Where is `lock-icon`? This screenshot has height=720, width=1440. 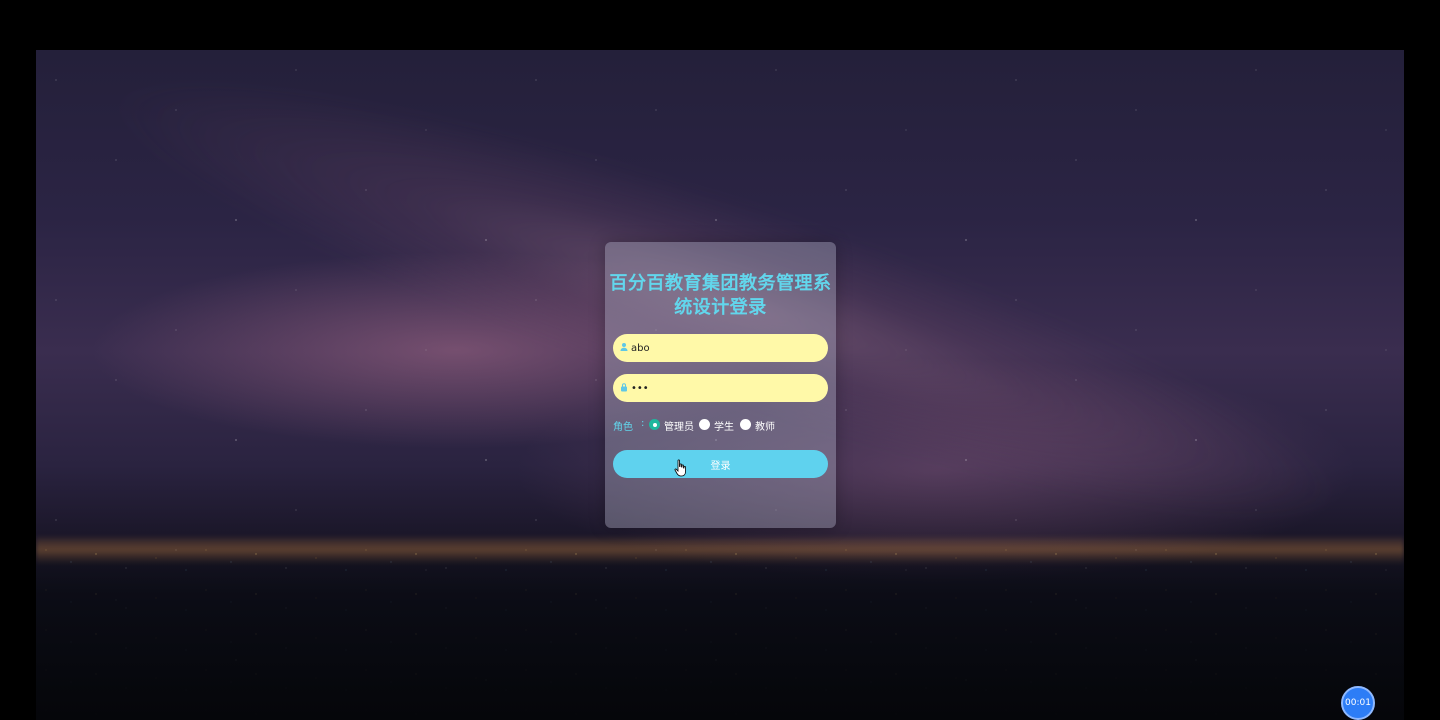 lock-icon is located at coordinates (624, 387).